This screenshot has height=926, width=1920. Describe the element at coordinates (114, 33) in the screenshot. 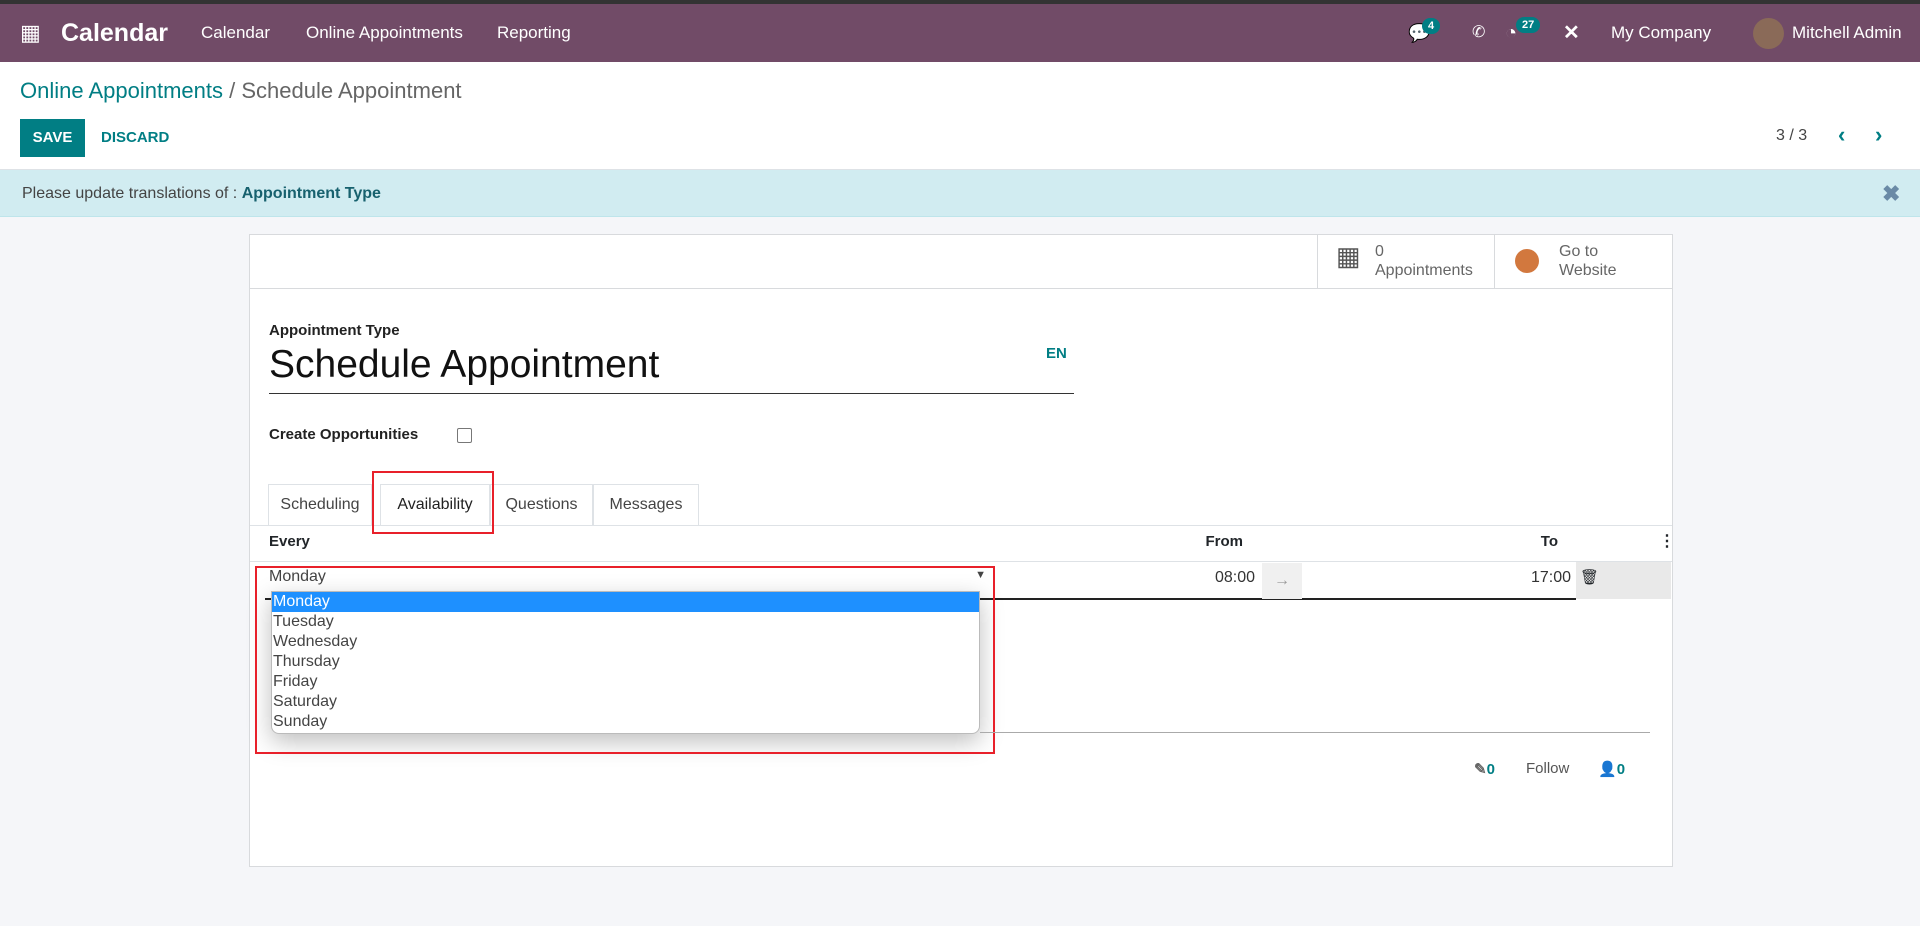

I see `app-title: Calendar` at that location.